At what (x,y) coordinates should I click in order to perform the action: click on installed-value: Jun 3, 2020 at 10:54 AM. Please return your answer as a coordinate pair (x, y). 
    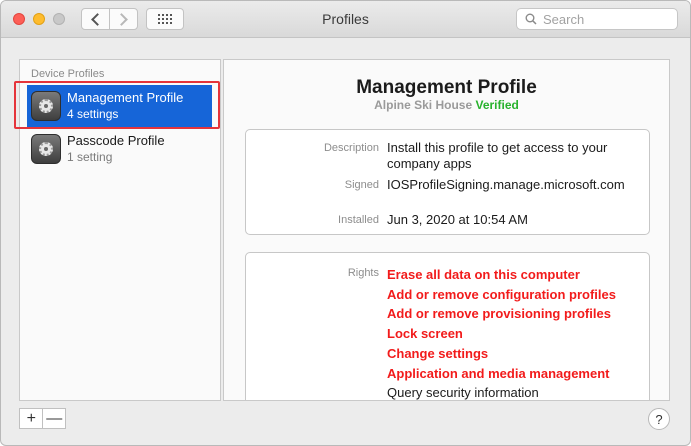
    Looking at the image, I should click on (457, 219).